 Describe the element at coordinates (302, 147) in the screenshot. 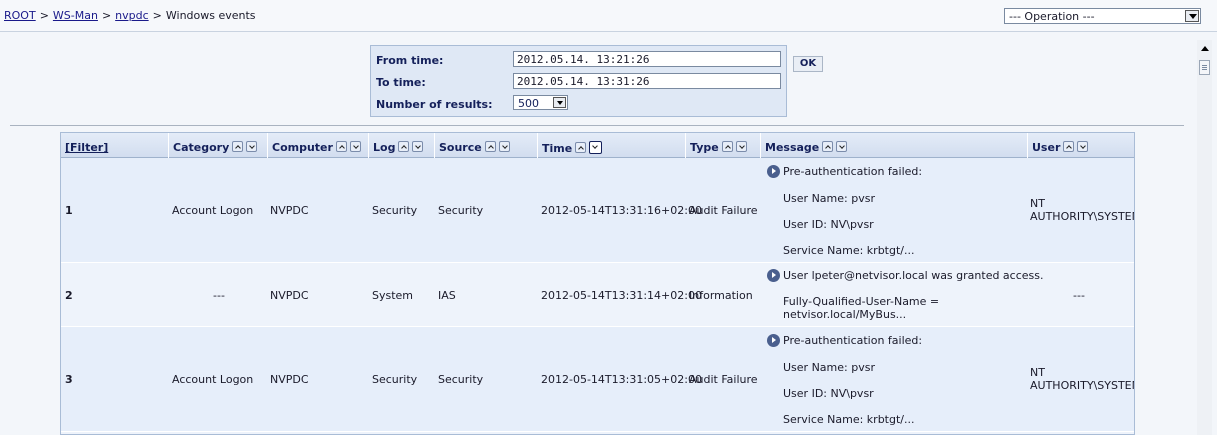

I see `column-label: Computer` at that location.